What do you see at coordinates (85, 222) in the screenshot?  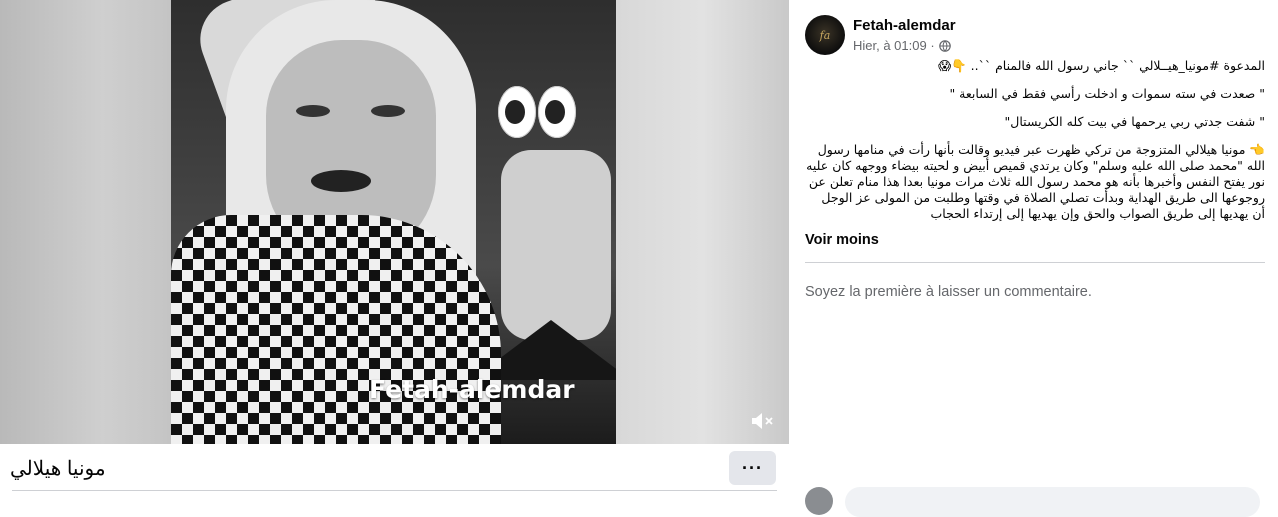 I see `blurred-backdrop-left` at bounding box center [85, 222].